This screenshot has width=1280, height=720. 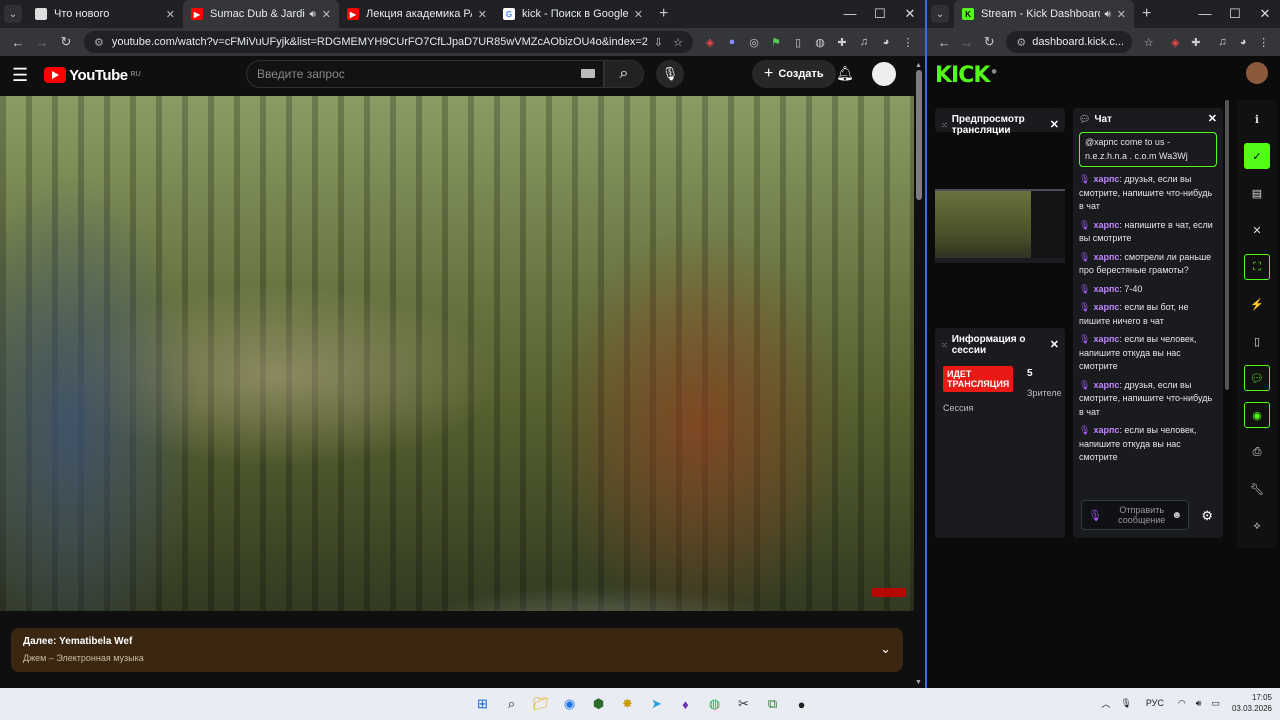 I want to click on document-icon: ▯, so click(x=1257, y=341).